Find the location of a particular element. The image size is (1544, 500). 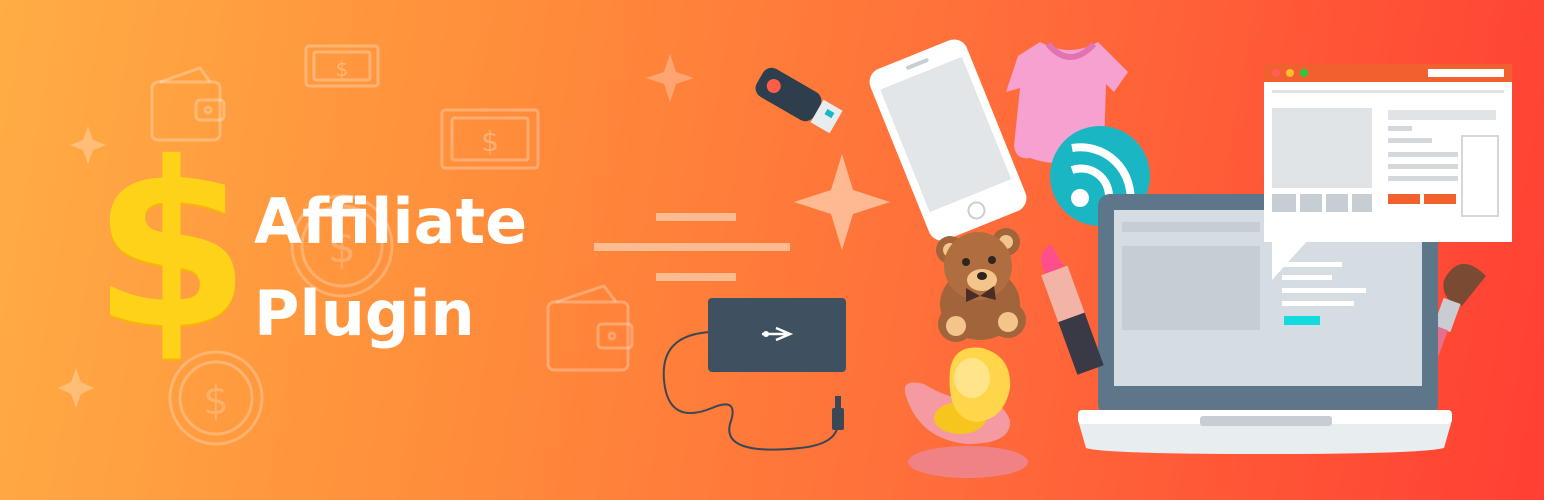

dollar-sign-logo: $ is located at coordinates (171, 246).